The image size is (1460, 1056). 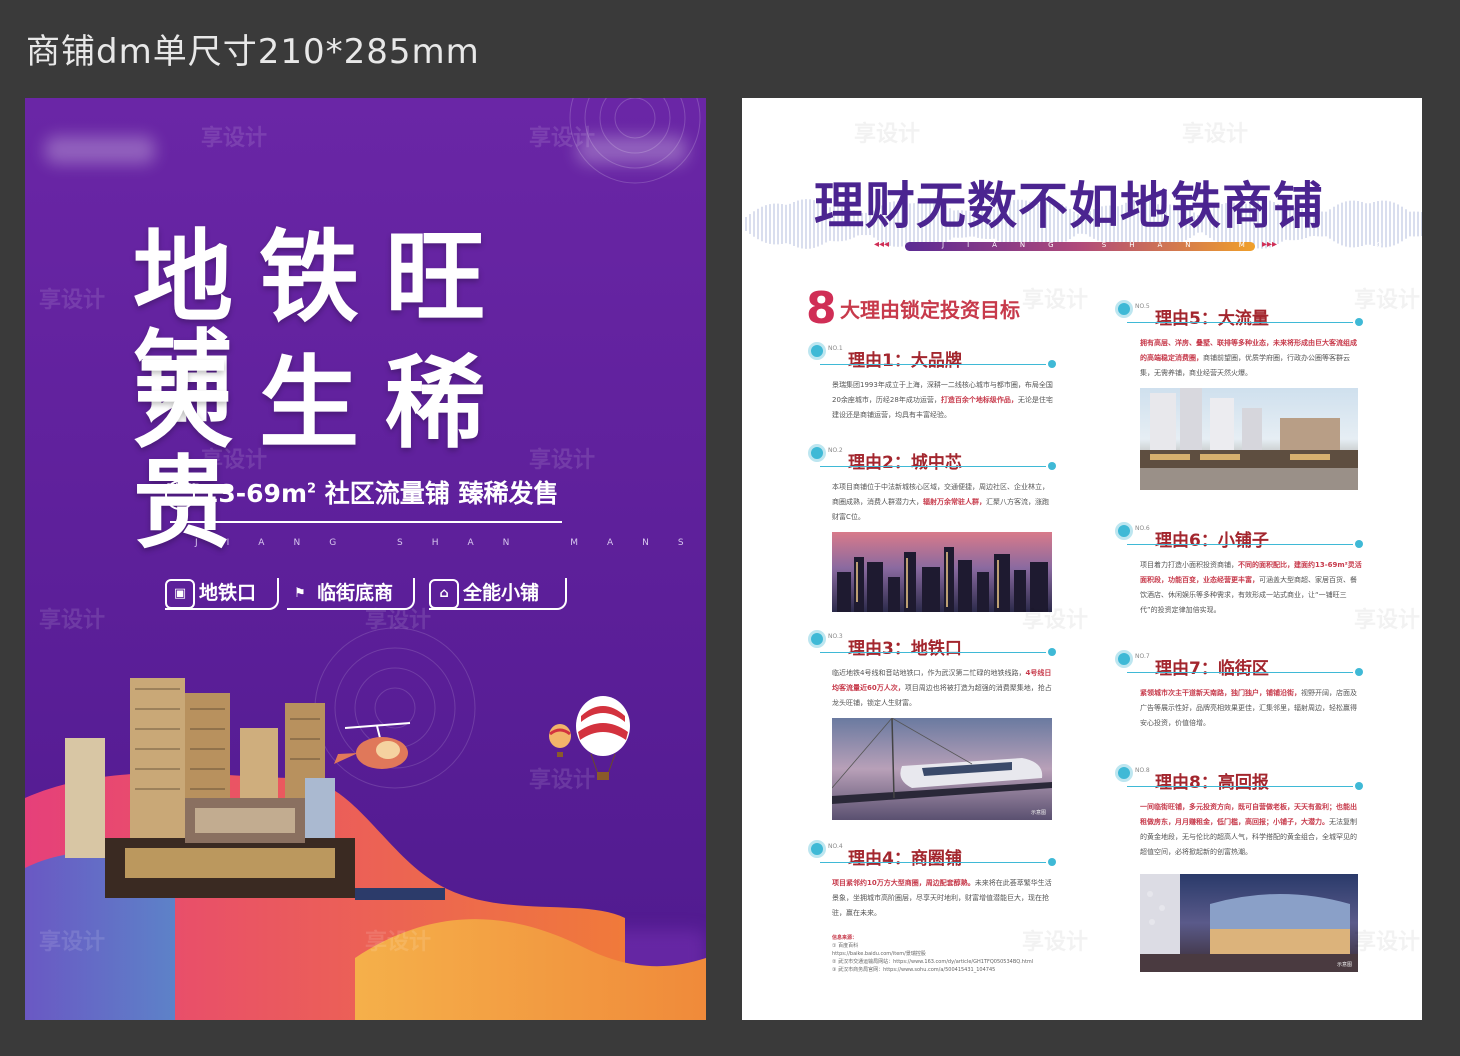 What do you see at coordinates (254, 493) in the screenshot?
I see `area-range: 13-69m` at bounding box center [254, 493].